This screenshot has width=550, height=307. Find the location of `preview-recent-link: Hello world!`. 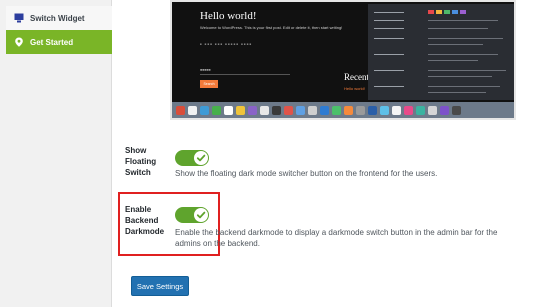

preview-recent-link: Hello world! is located at coordinates (354, 88).